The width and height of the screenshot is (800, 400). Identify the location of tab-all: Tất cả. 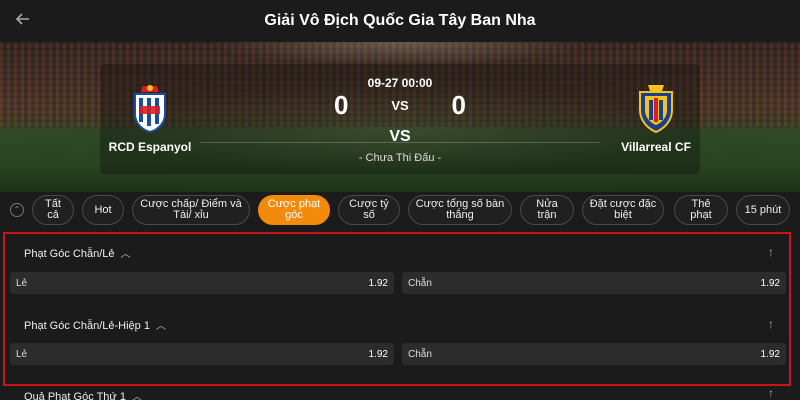
(53, 210).